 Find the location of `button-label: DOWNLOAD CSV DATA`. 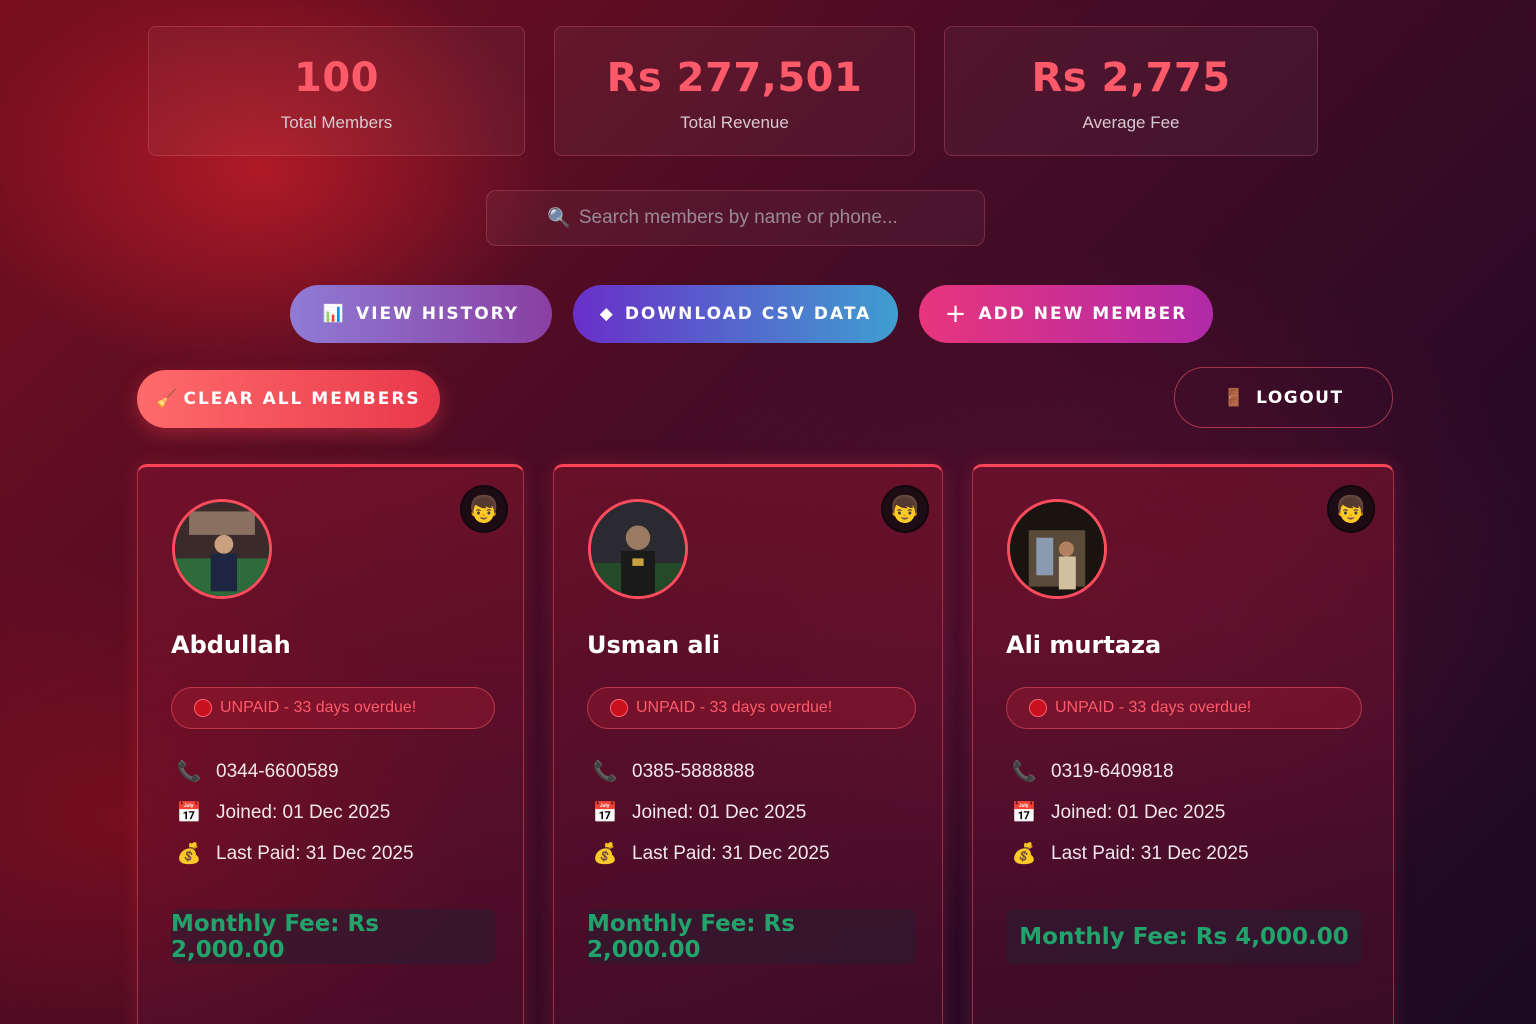

button-label: DOWNLOAD CSV DATA is located at coordinates (748, 314).